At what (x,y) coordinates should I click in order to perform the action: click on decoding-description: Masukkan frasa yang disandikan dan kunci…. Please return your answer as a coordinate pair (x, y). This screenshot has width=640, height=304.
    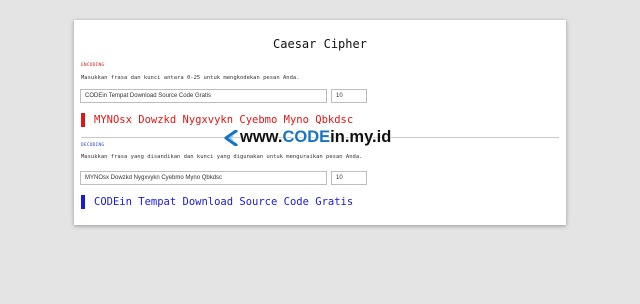
    Looking at the image, I should click on (222, 157).